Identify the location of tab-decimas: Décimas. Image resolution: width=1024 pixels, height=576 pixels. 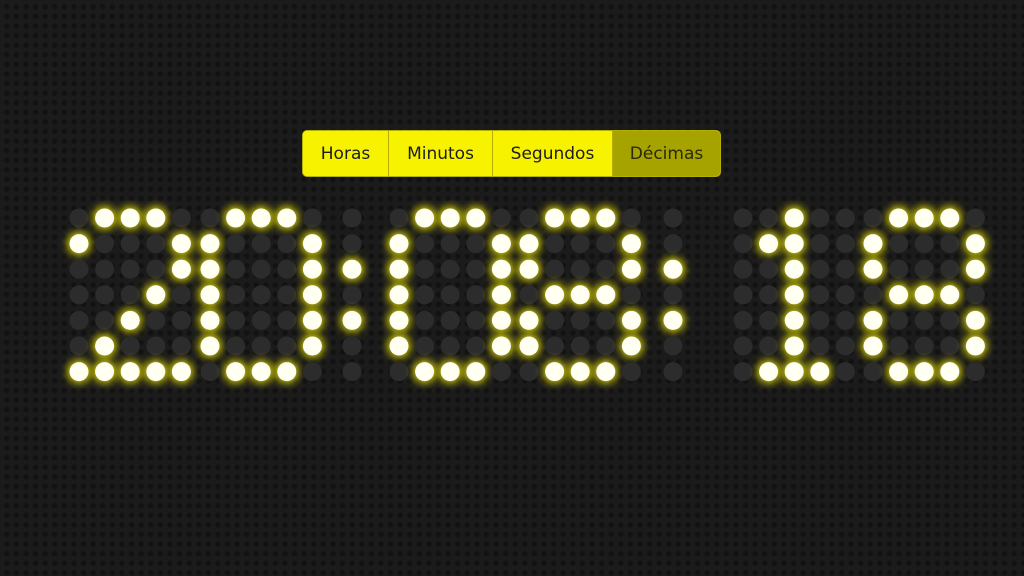
(666, 153).